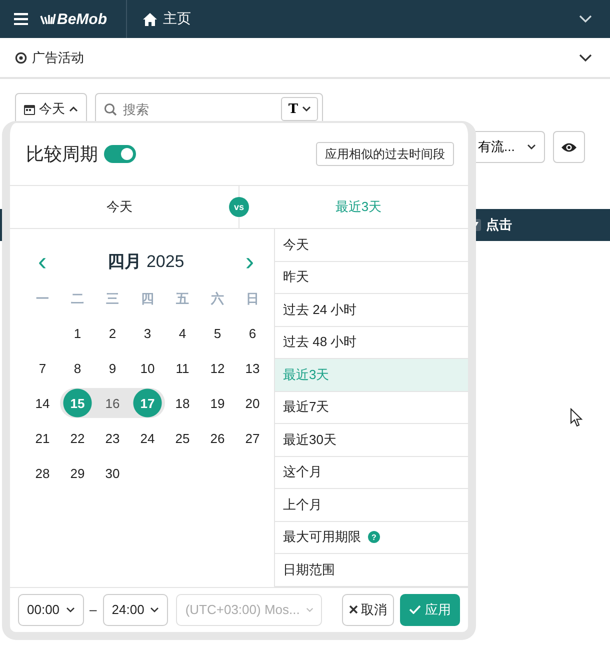 This screenshot has height=656, width=610. I want to click on calendar-day: 18, so click(182, 403).